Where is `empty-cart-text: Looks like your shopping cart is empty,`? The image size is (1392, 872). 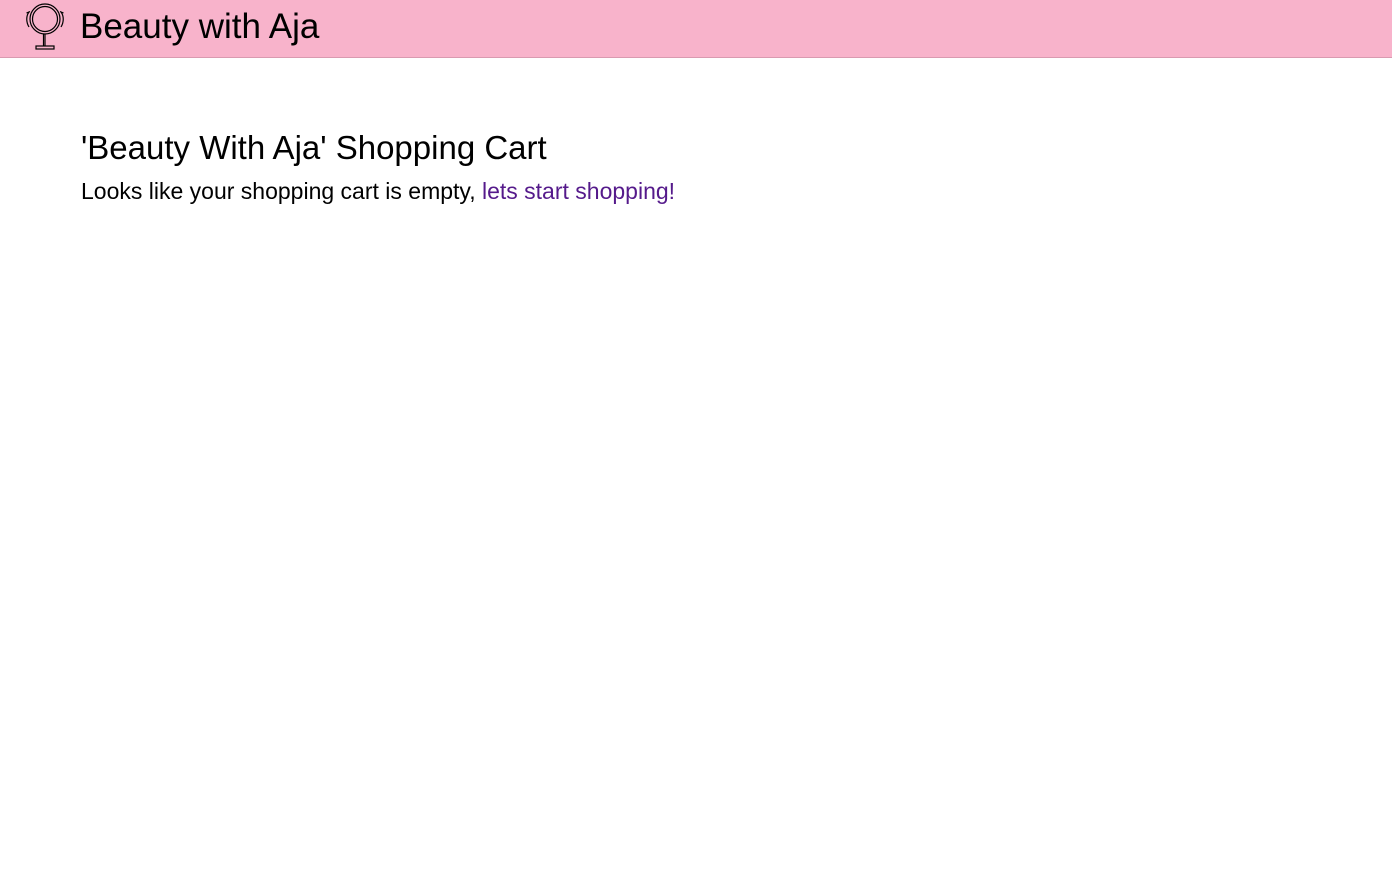 empty-cart-text: Looks like your shopping cart is empty, is located at coordinates (281, 191).